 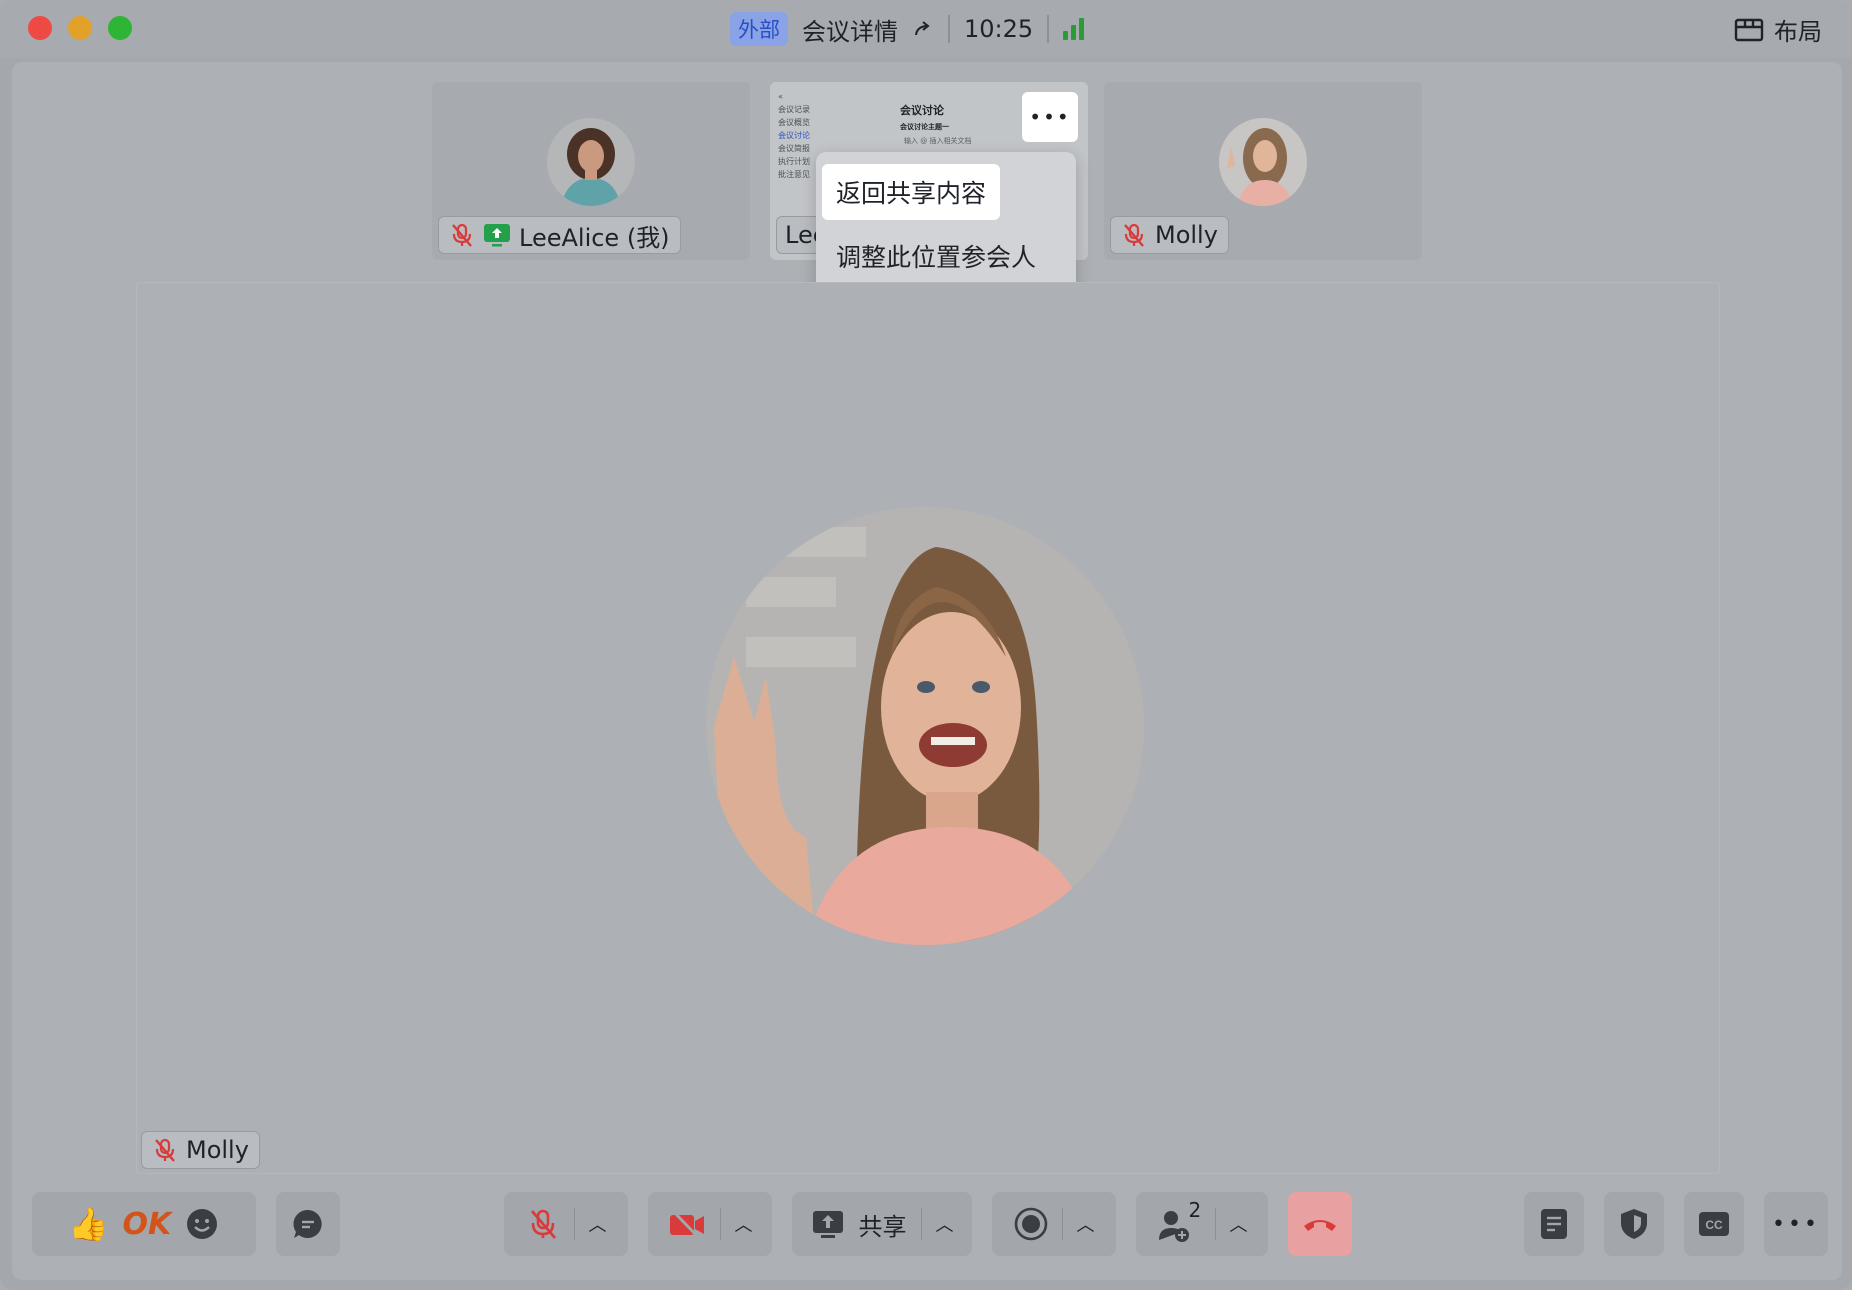 What do you see at coordinates (710, 1224) in the screenshot?
I see `camera-control: ︿` at bounding box center [710, 1224].